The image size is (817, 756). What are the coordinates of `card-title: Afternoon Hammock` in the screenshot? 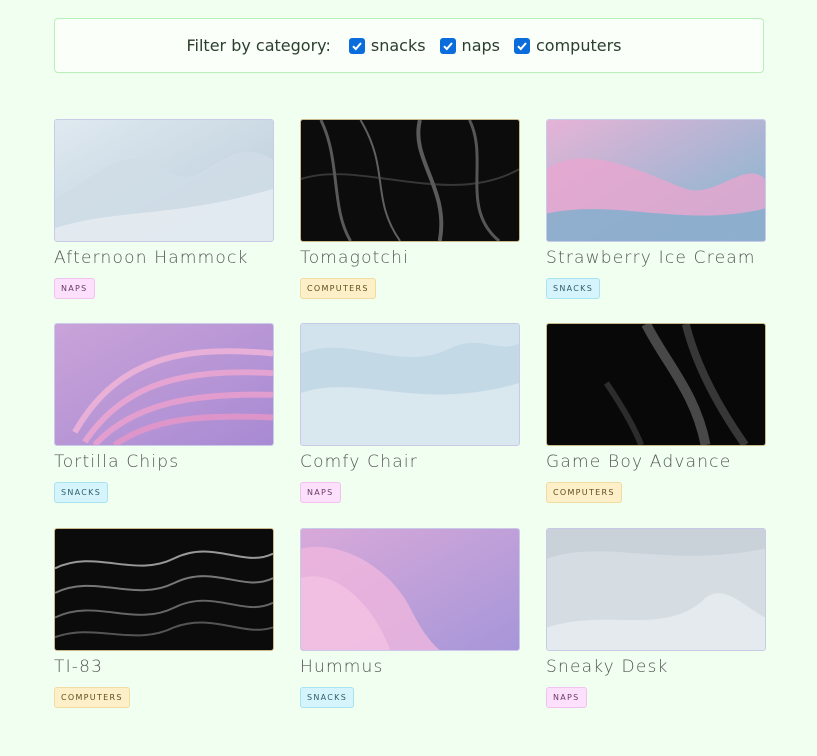 It's located at (164, 258).